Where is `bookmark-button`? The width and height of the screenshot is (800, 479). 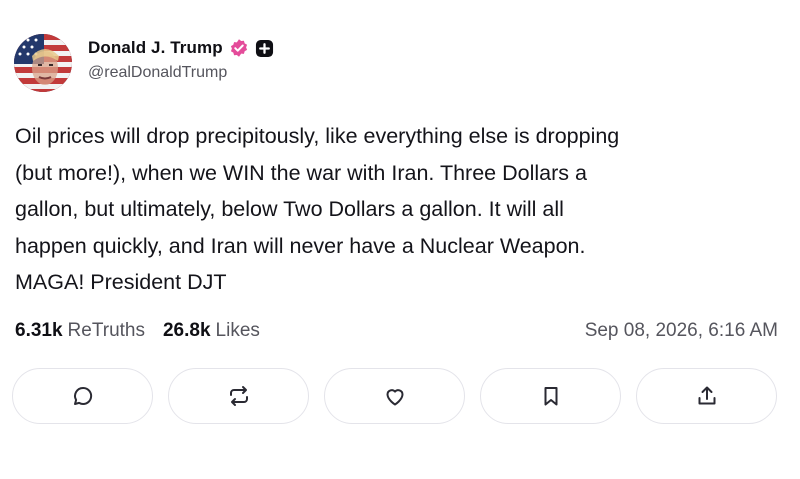 bookmark-button is located at coordinates (550, 396).